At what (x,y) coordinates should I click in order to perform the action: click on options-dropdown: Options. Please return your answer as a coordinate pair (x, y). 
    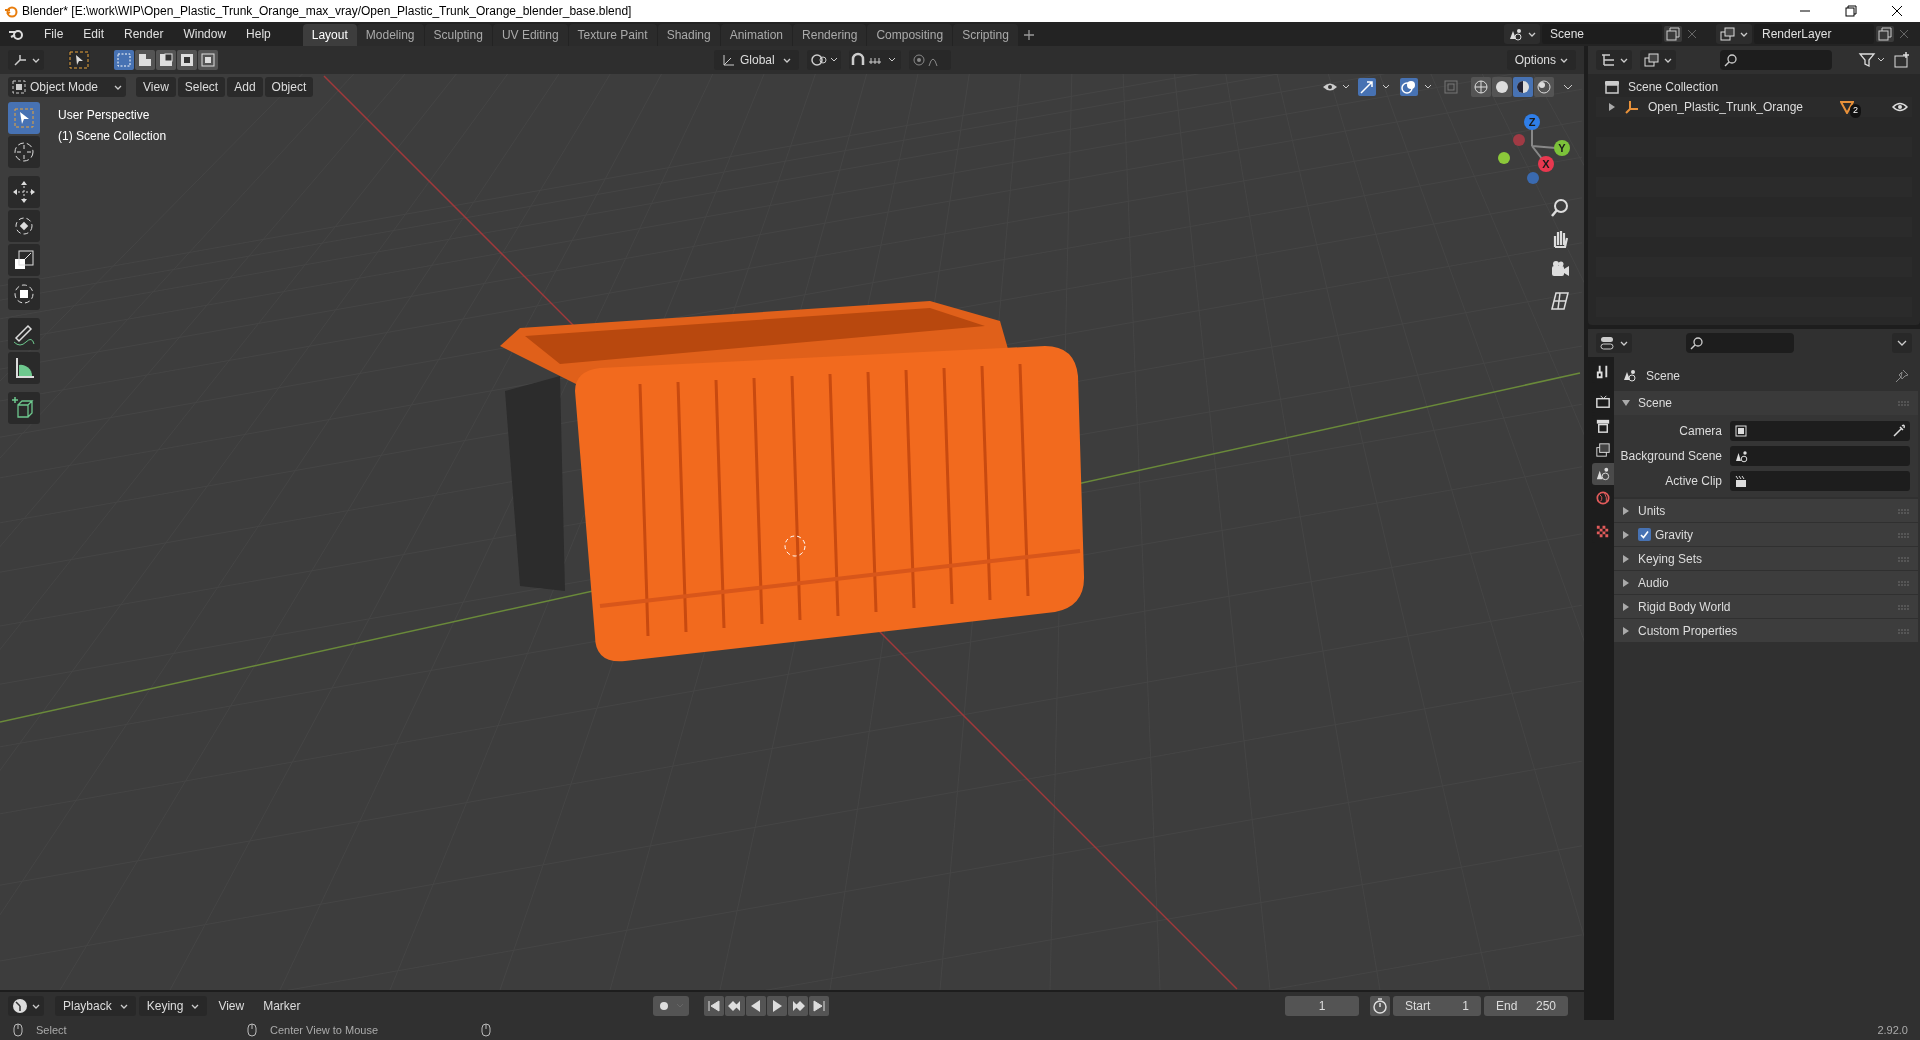
    Looking at the image, I should click on (1541, 60).